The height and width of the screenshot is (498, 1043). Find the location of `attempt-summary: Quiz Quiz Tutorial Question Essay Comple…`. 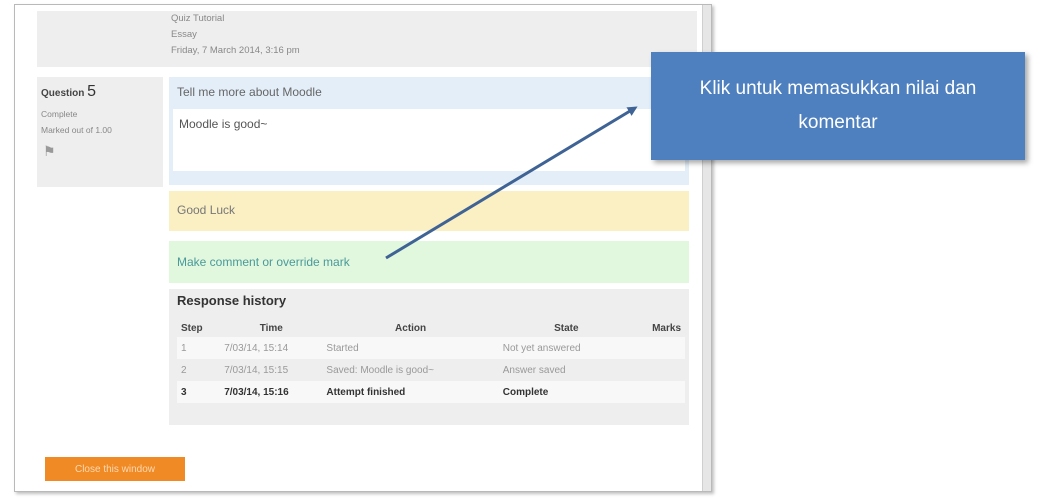

attempt-summary: Quiz Quiz Tutorial Question Essay Comple… is located at coordinates (367, 39).